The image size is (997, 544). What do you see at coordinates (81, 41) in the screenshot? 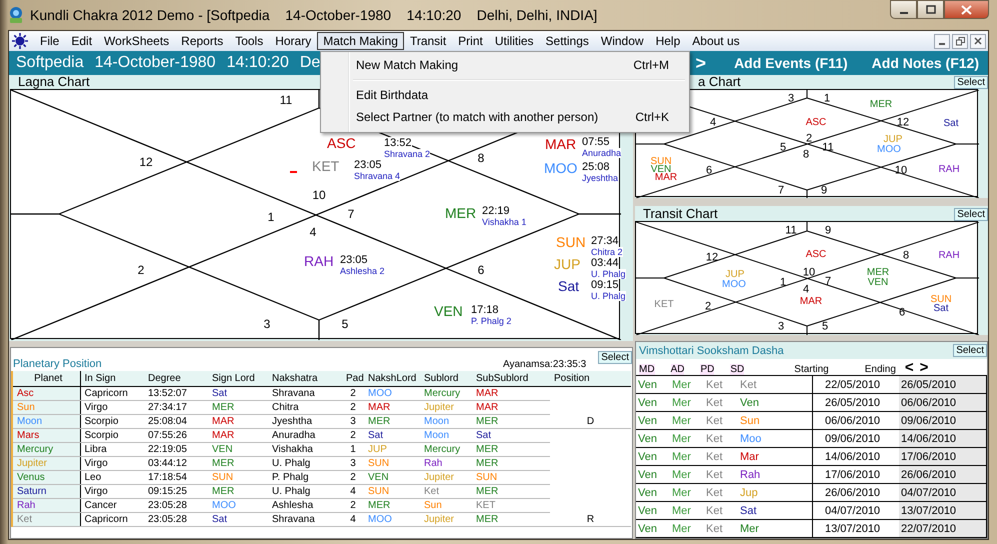
I see `menu-item: Edit` at bounding box center [81, 41].